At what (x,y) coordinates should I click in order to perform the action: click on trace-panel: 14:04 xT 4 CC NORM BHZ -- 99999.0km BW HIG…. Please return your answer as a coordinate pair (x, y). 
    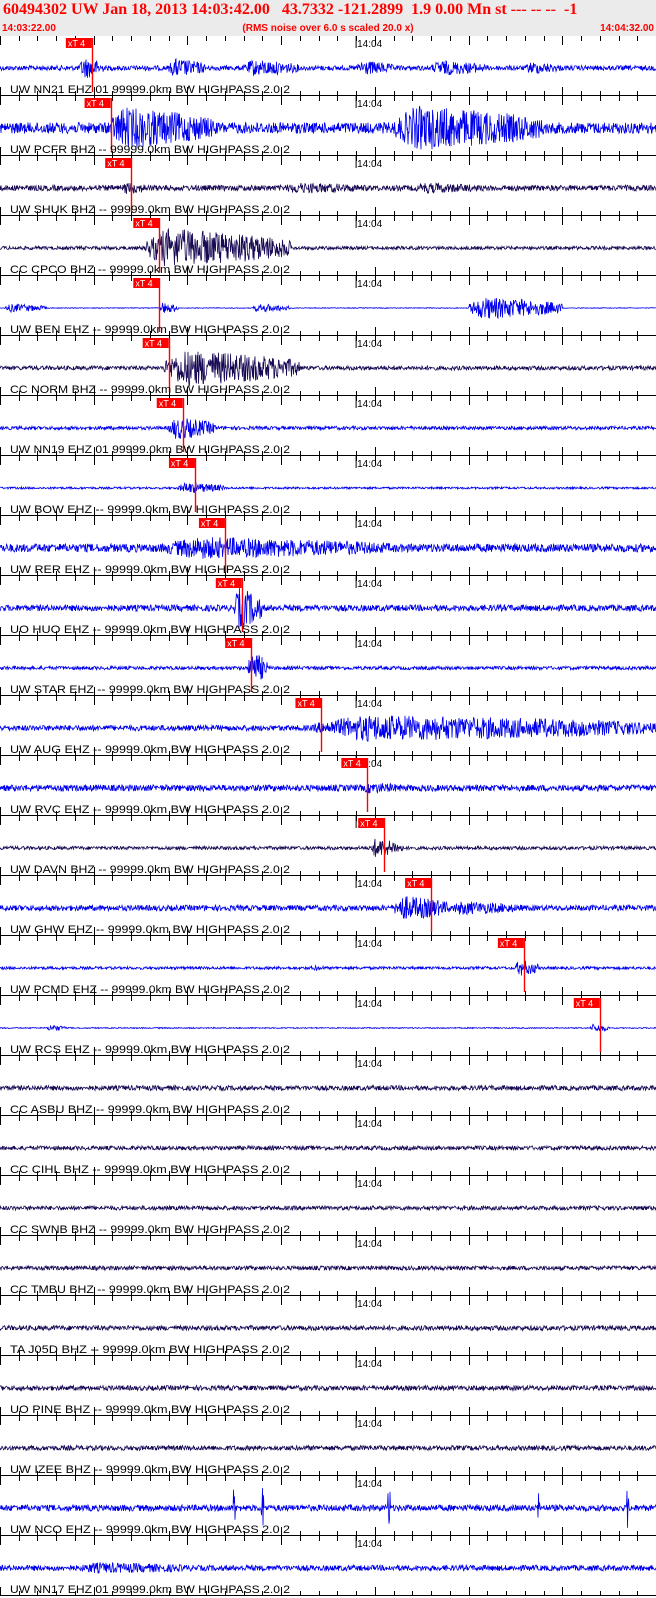
    Looking at the image, I should click on (328, 366).